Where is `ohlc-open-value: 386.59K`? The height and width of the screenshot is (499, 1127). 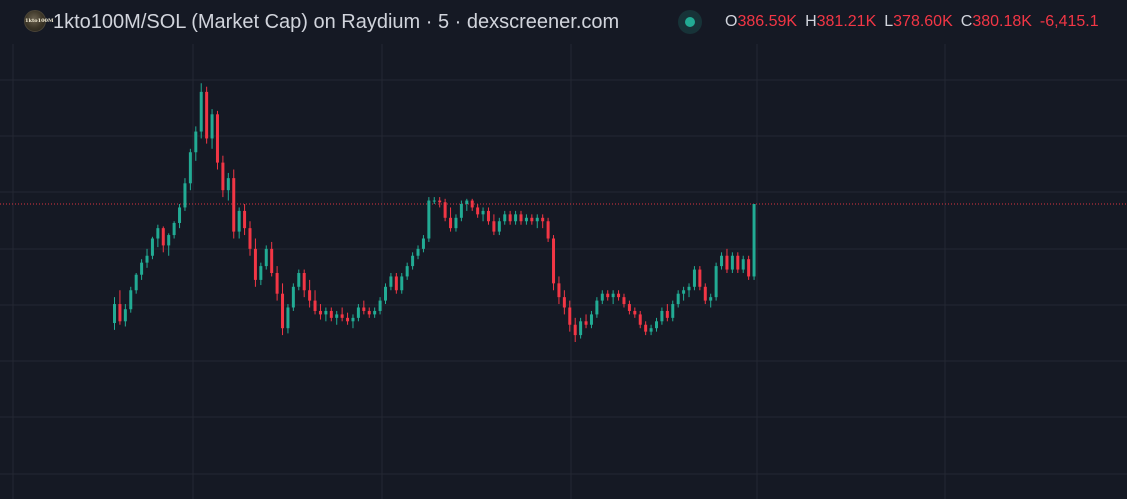 ohlc-open-value: 386.59K is located at coordinates (767, 21).